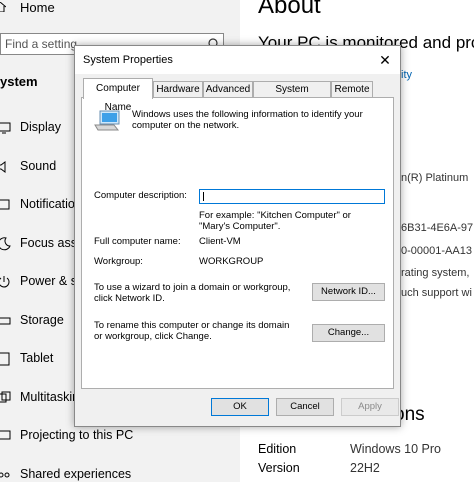 The width and height of the screenshot is (474, 488). Describe the element at coordinates (385, 60) in the screenshot. I see `close-button: ✕` at that location.